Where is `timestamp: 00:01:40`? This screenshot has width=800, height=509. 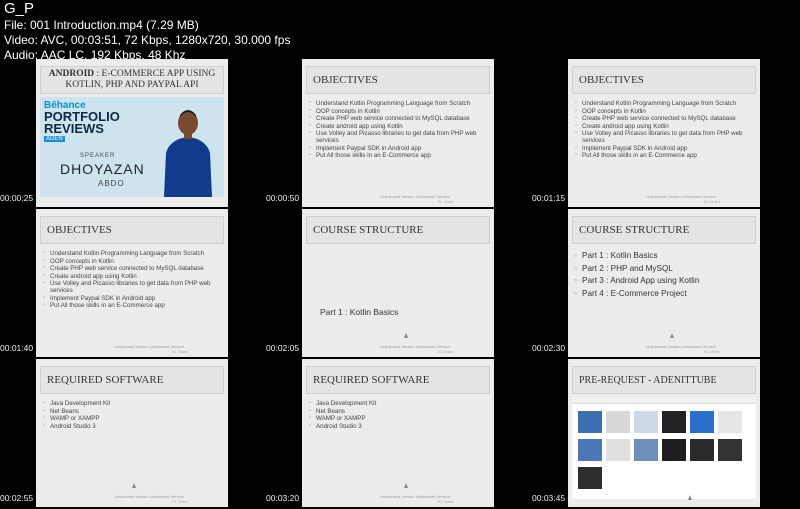
timestamp: 00:01:40 is located at coordinates (17, 348).